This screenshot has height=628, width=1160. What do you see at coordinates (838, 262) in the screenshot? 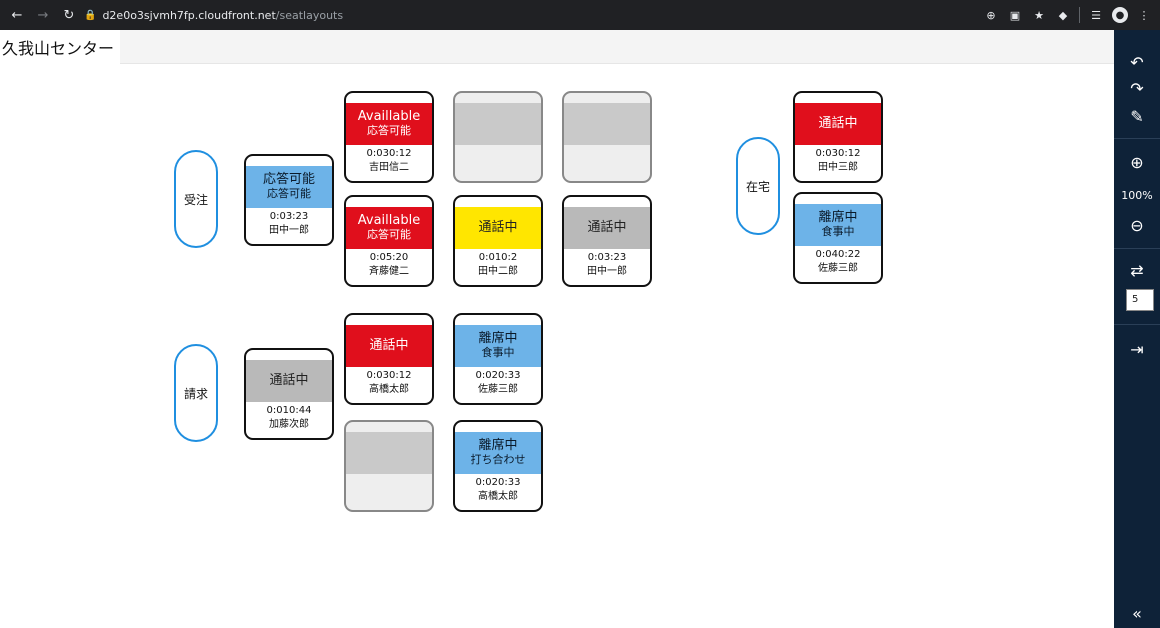
I see `seat-info: 0:040:22 佐藤三郎` at bounding box center [838, 262].